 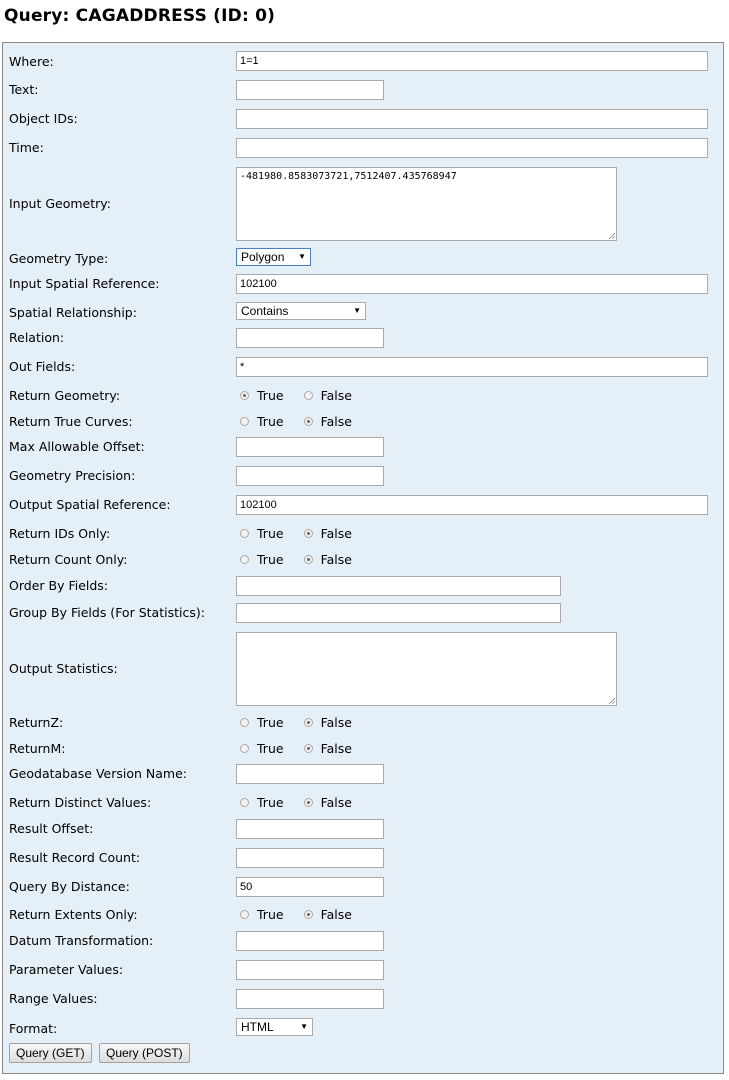 I want to click on label-parameter-values: Parameter Values:, so click(x=66, y=969).